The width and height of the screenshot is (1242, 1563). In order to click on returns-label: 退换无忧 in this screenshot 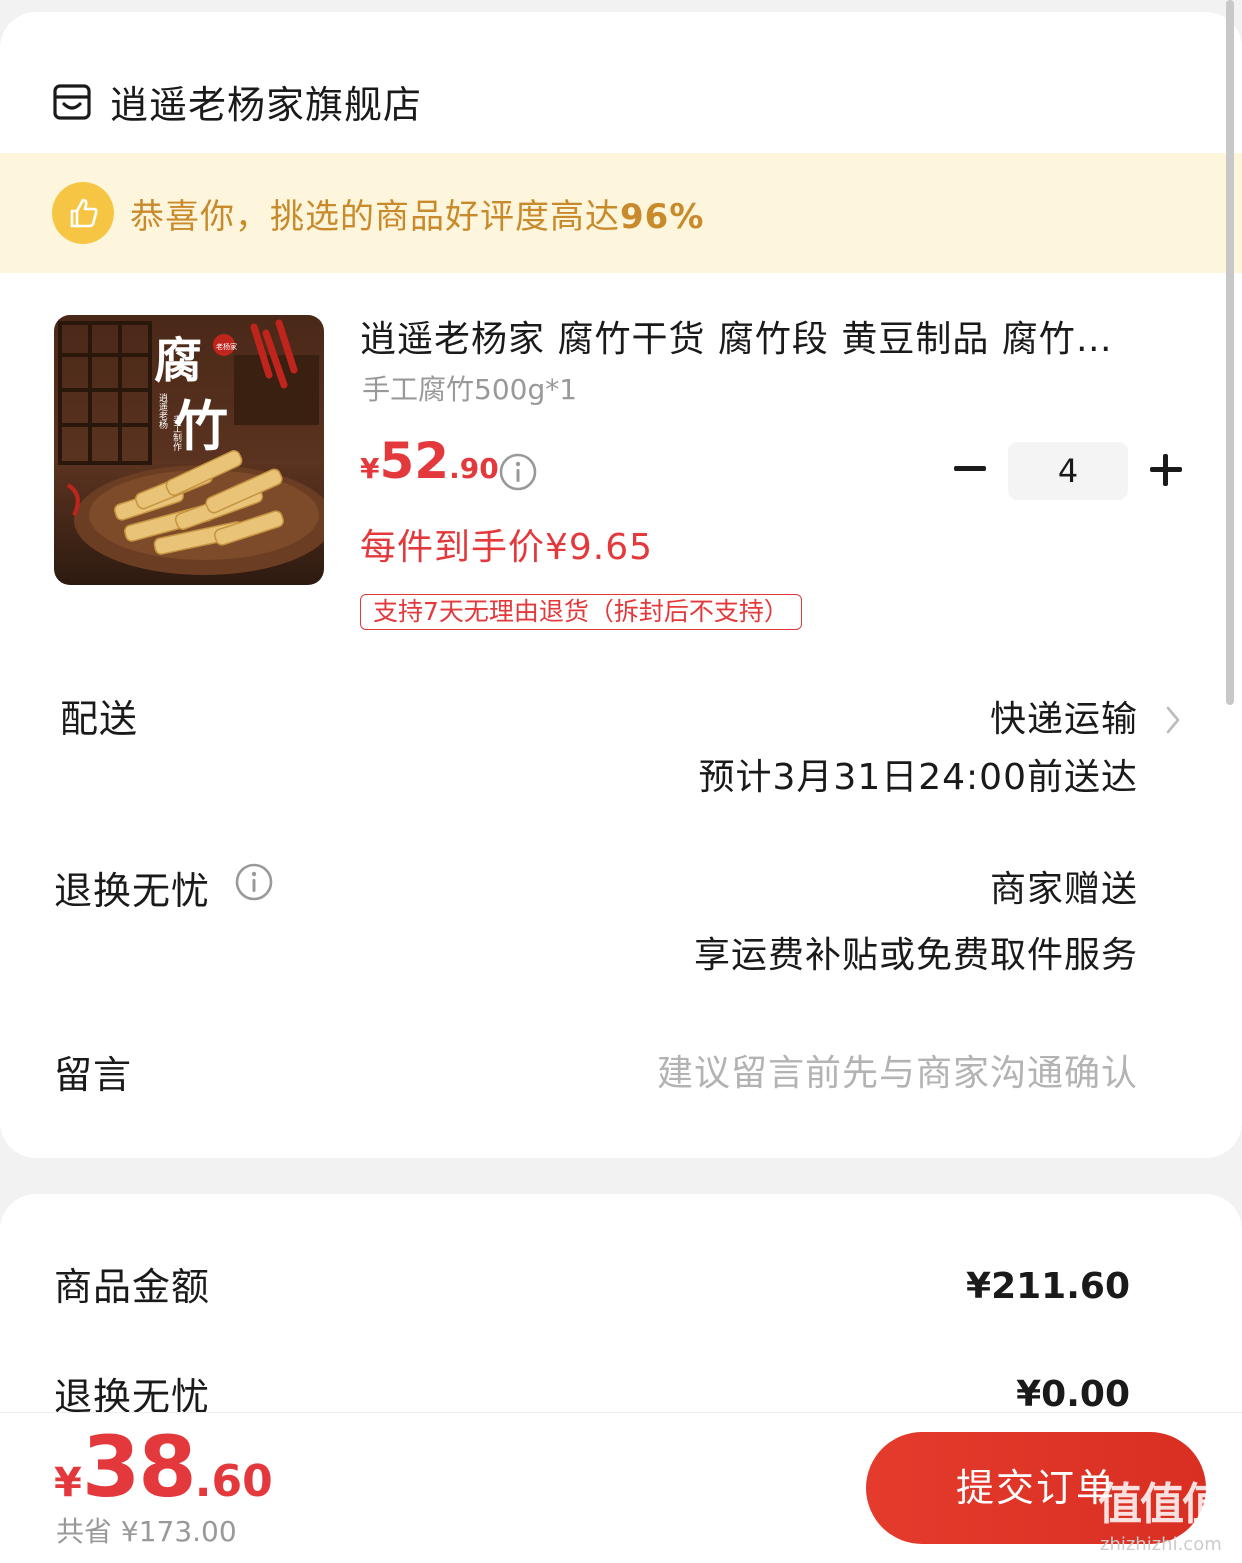, I will do `click(132, 891)`.